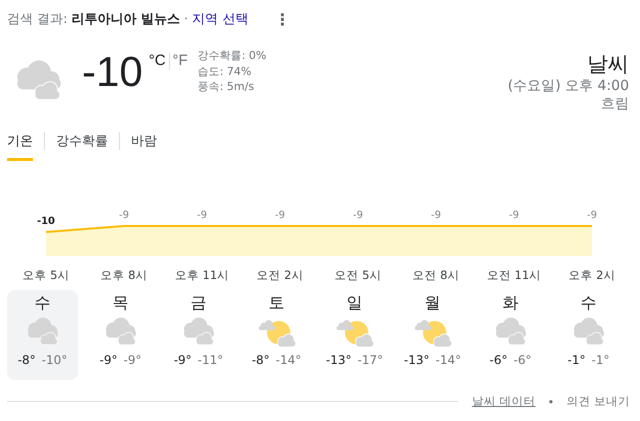 This screenshot has width=640, height=421. Describe the element at coordinates (280, 275) in the screenshot. I see `hour-label: 오전 2시` at that location.